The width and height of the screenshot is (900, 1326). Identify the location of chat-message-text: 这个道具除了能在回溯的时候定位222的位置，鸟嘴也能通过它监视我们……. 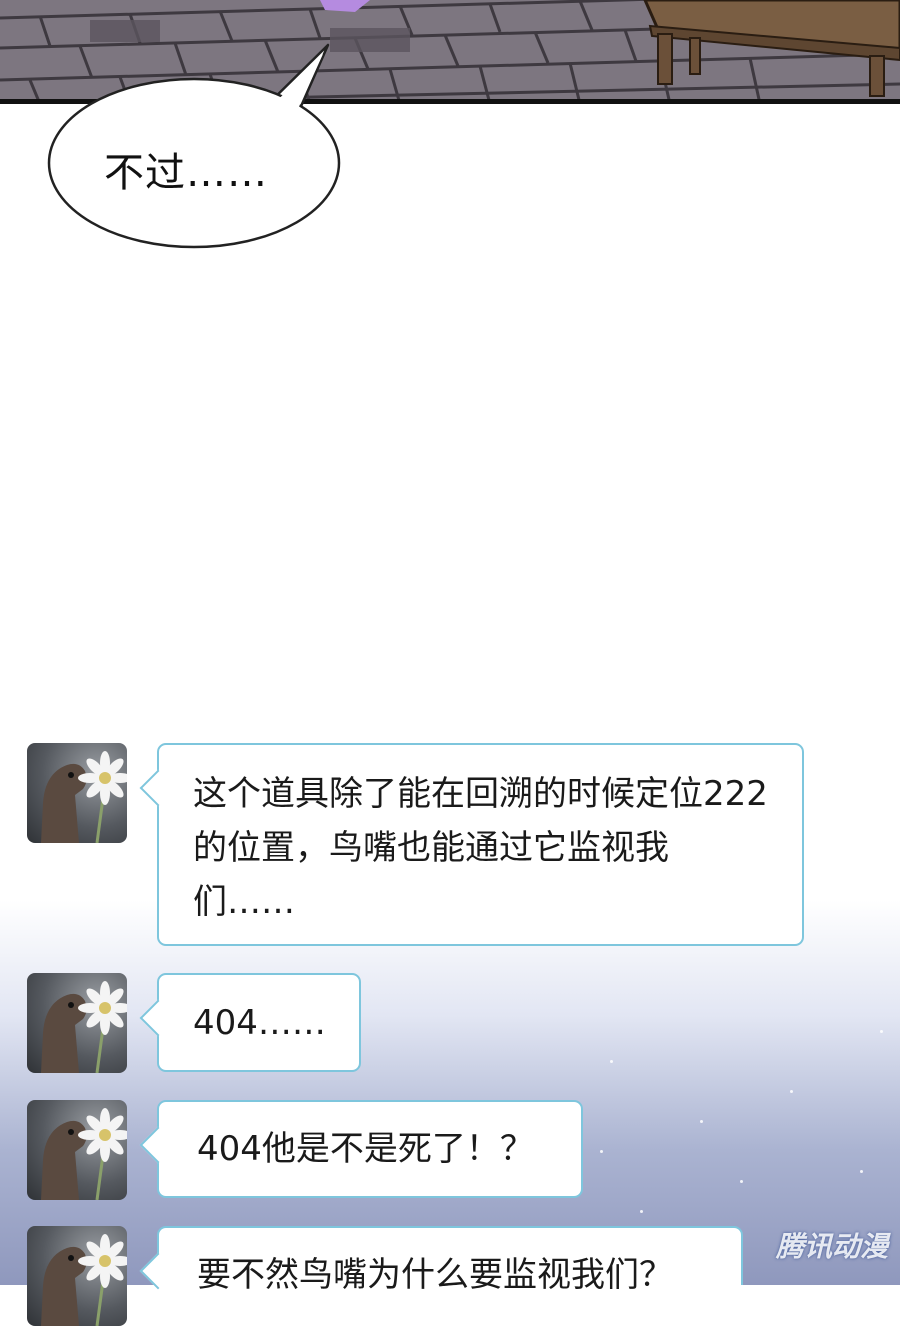
(480, 848).